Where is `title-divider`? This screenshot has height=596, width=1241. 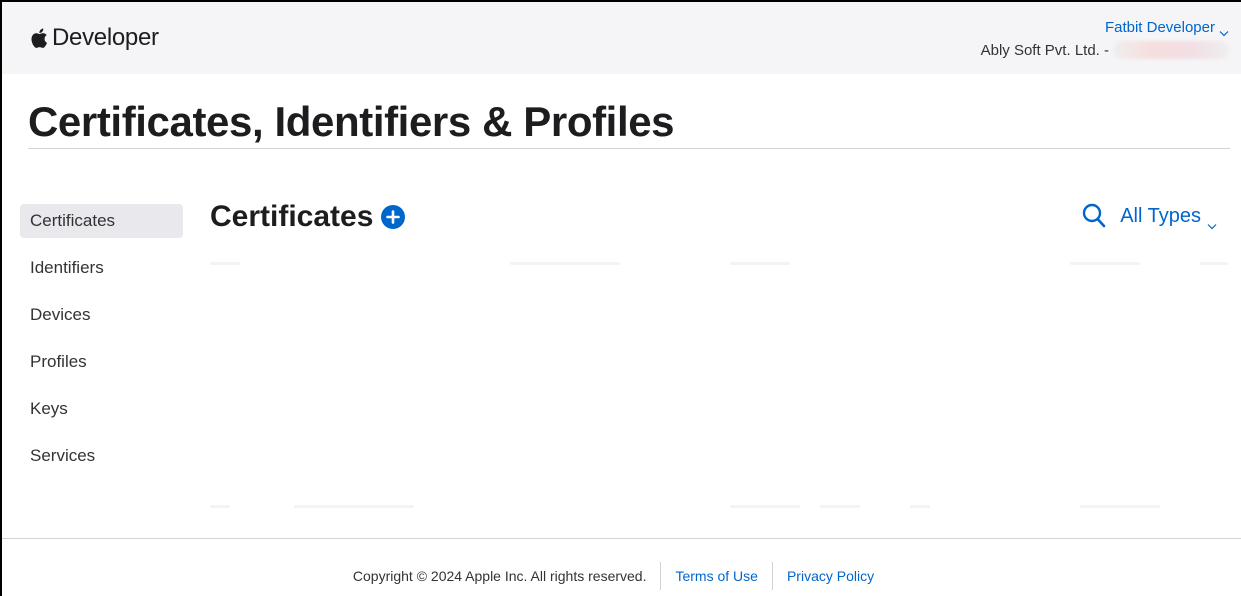 title-divider is located at coordinates (629, 148).